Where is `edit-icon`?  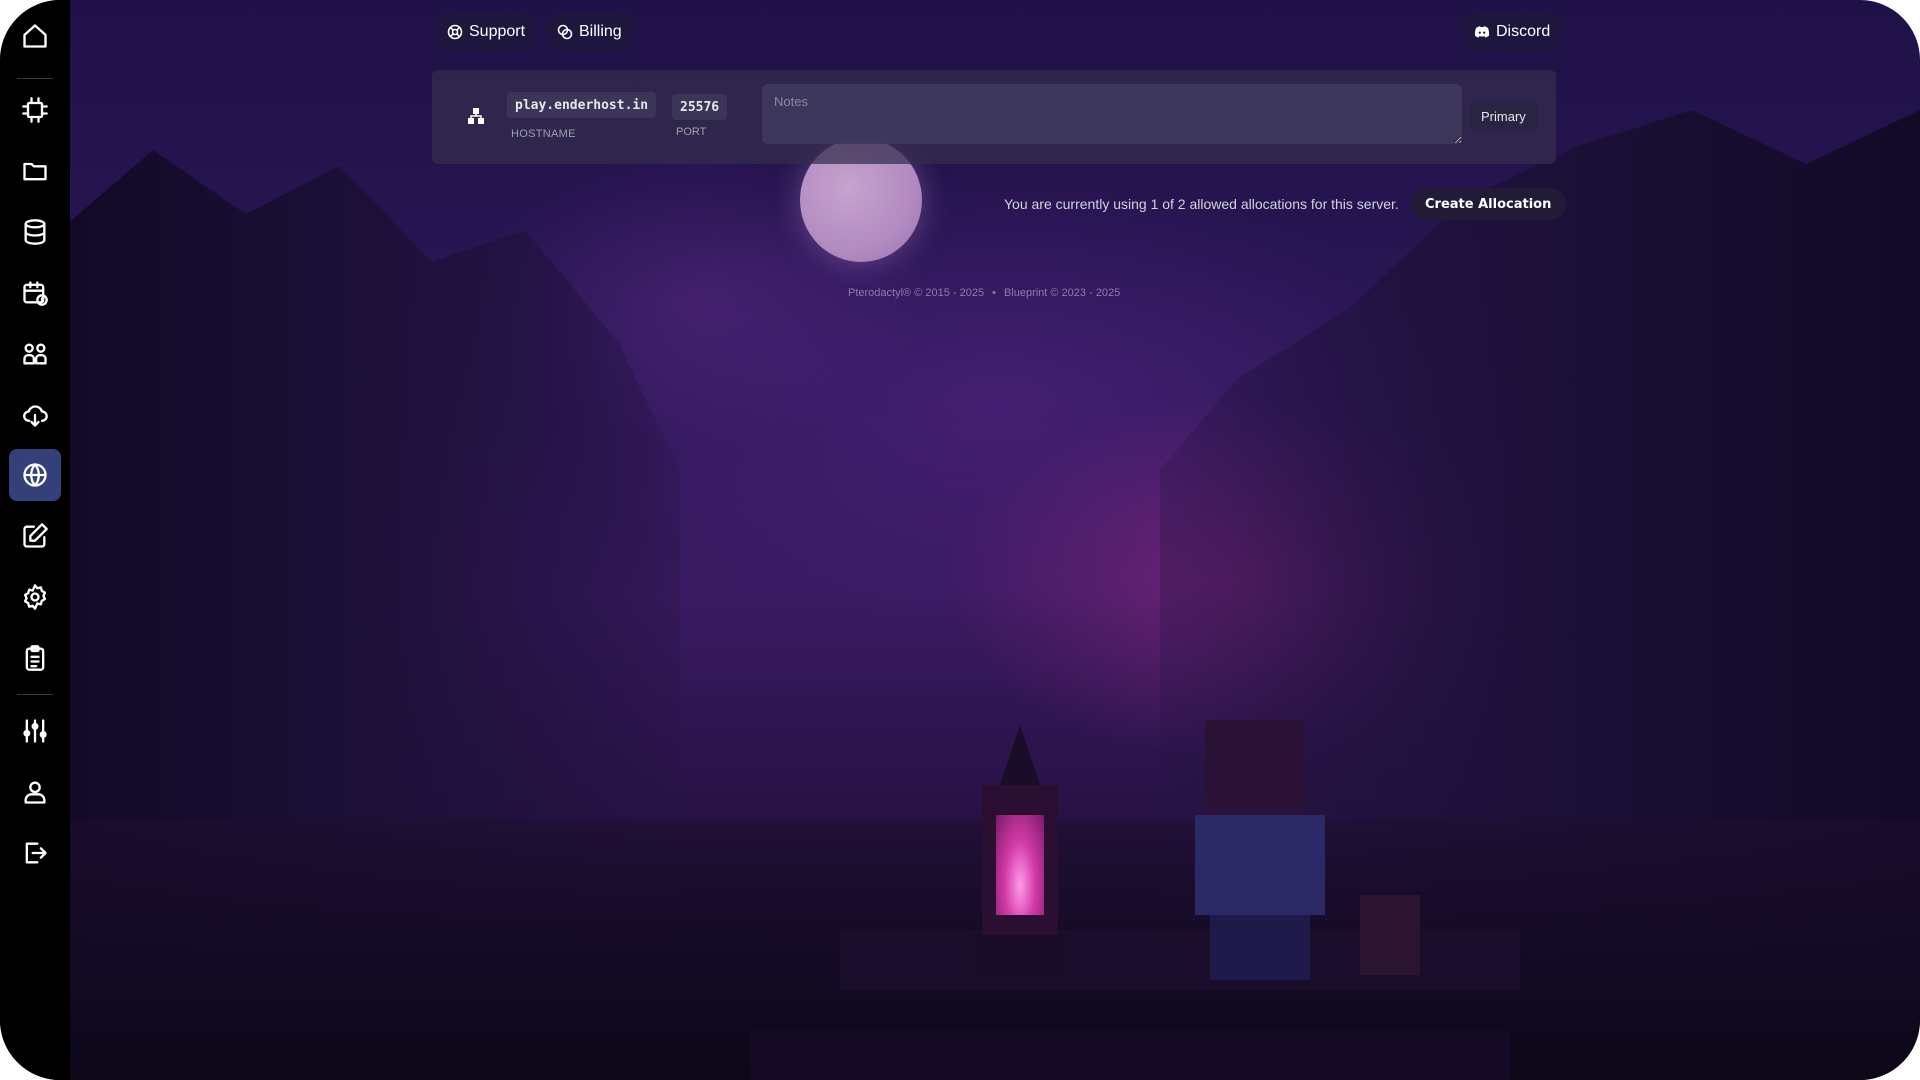
edit-icon is located at coordinates (35, 535).